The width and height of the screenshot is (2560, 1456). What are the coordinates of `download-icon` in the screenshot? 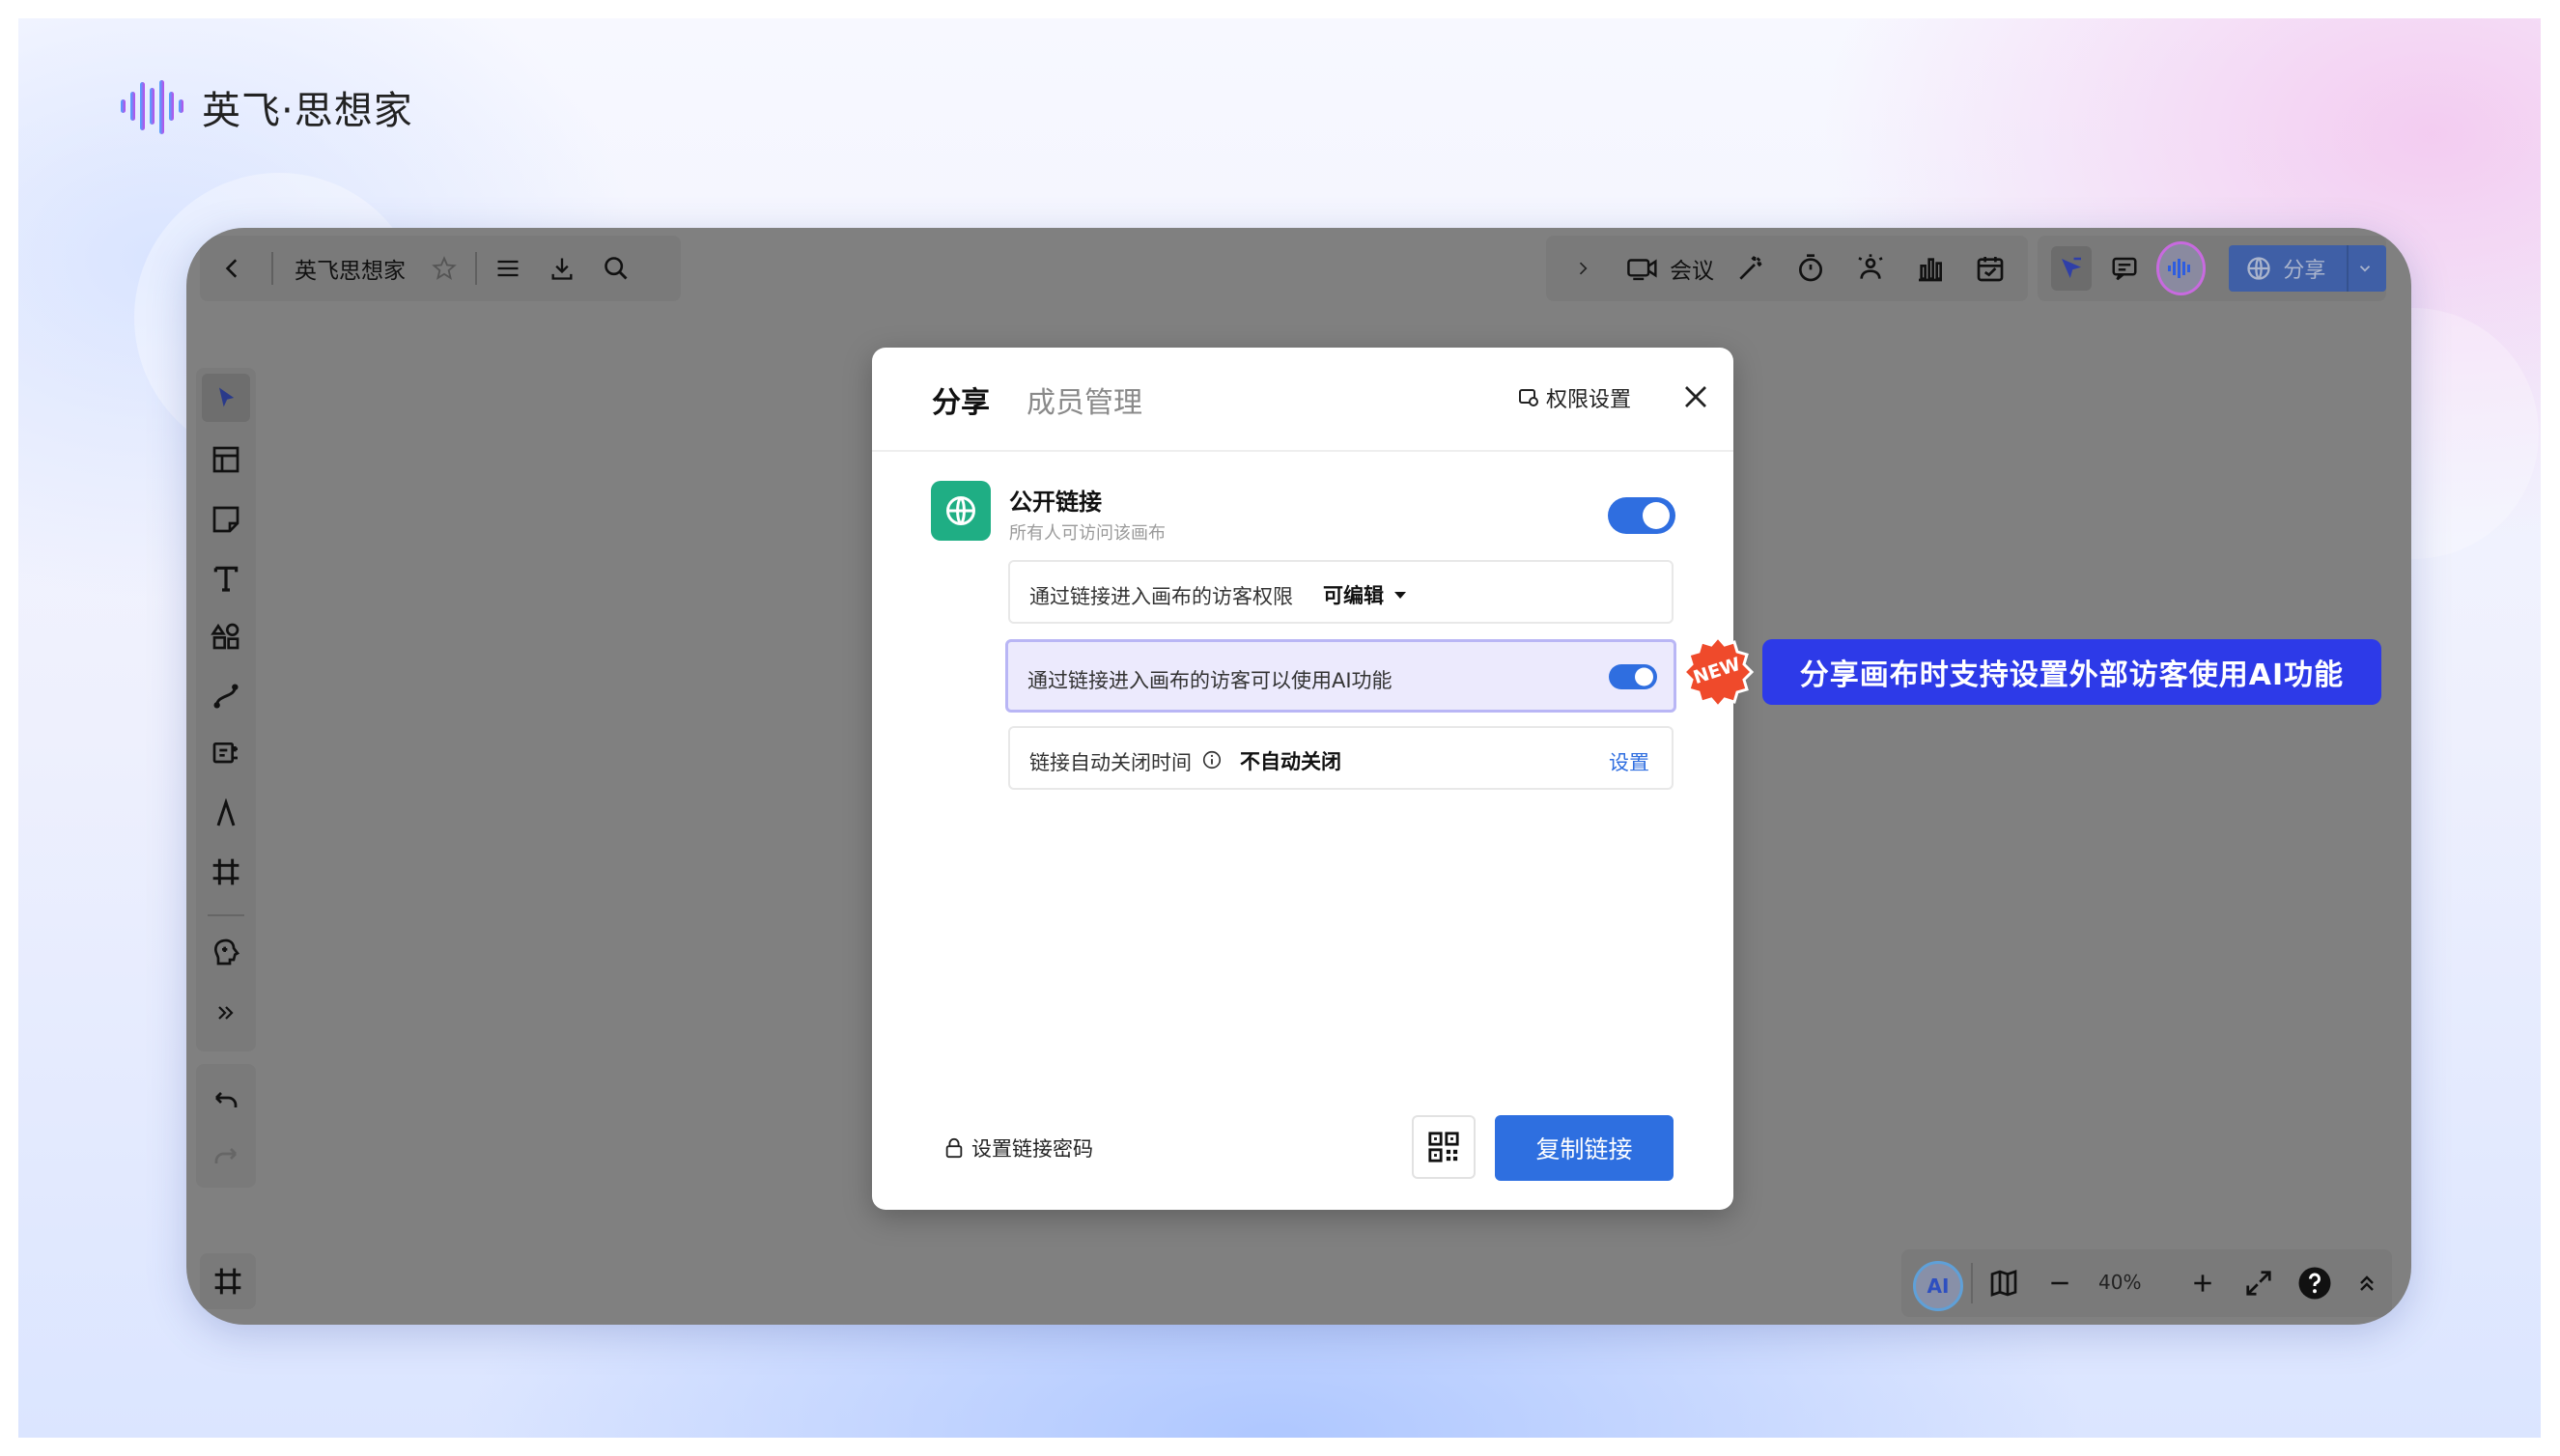 It's located at (562, 268).